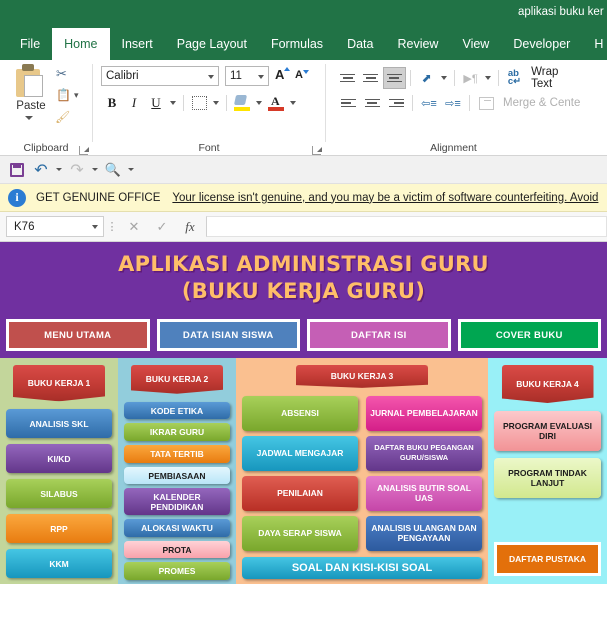 The height and width of the screenshot is (625, 607). What do you see at coordinates (282, 74) in the screenshot?
I see `increase-font-size-button: A` at bounding box center [282, 74].